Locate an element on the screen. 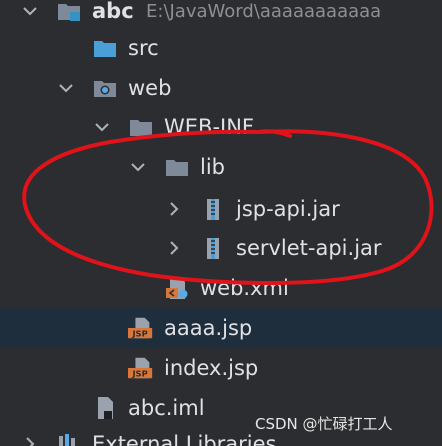 The width and height of the screenshot is (442, 446). tree-label-aaaa-jsp: aaaa.jsp is located at coordinates (208, 328).